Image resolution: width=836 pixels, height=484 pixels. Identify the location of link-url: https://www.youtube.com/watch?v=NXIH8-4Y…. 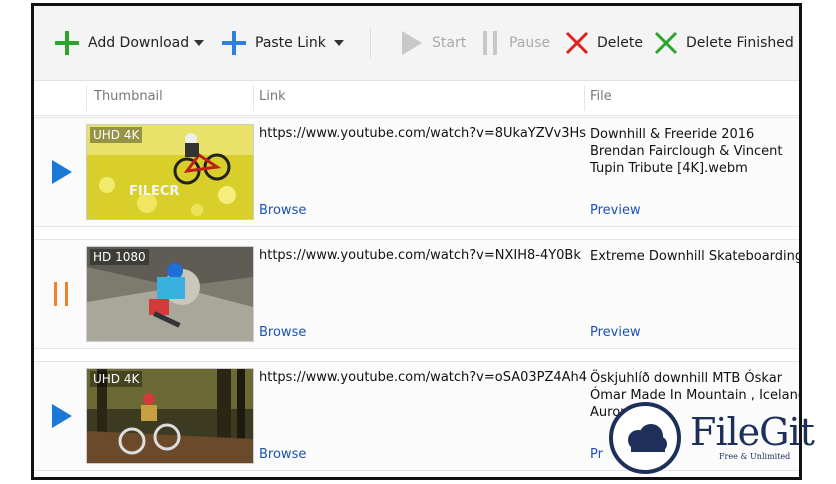
(420, 255).